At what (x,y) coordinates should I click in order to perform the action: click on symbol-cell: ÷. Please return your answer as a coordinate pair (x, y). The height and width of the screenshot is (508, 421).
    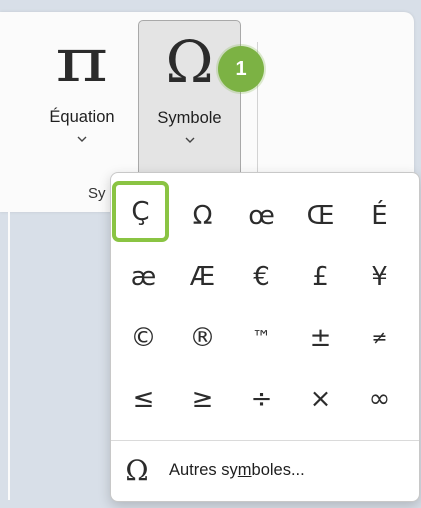
    Looking at the image, I should click on (261, 398).